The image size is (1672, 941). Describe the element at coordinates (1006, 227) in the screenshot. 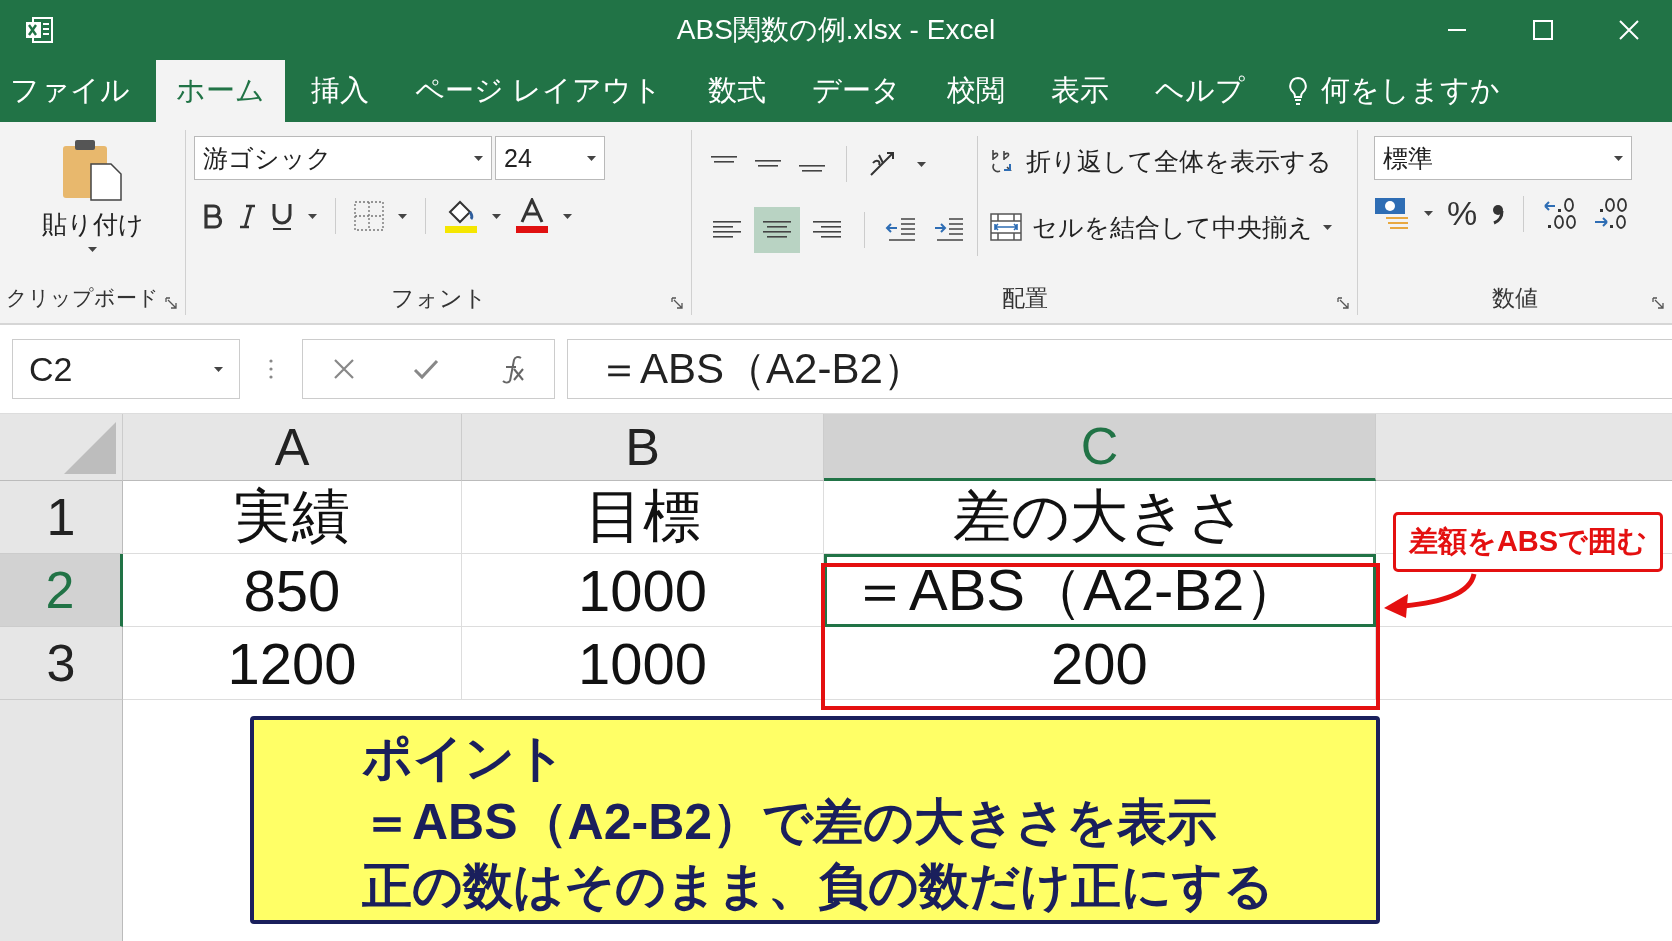

I see `merge-cells-icon` at that location.